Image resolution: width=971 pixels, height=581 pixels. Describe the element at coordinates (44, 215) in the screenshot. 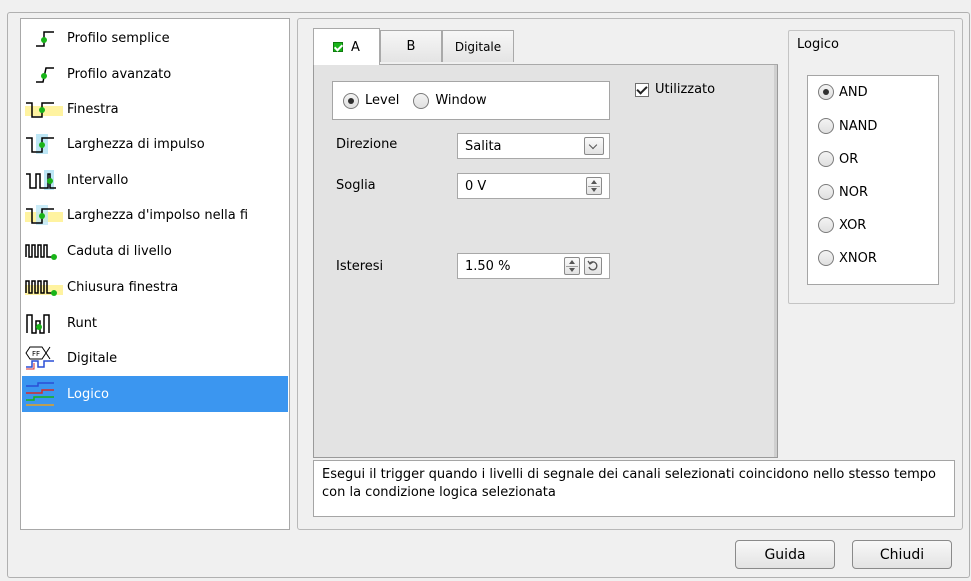

I see `window-pulse-width-icon` at that location.